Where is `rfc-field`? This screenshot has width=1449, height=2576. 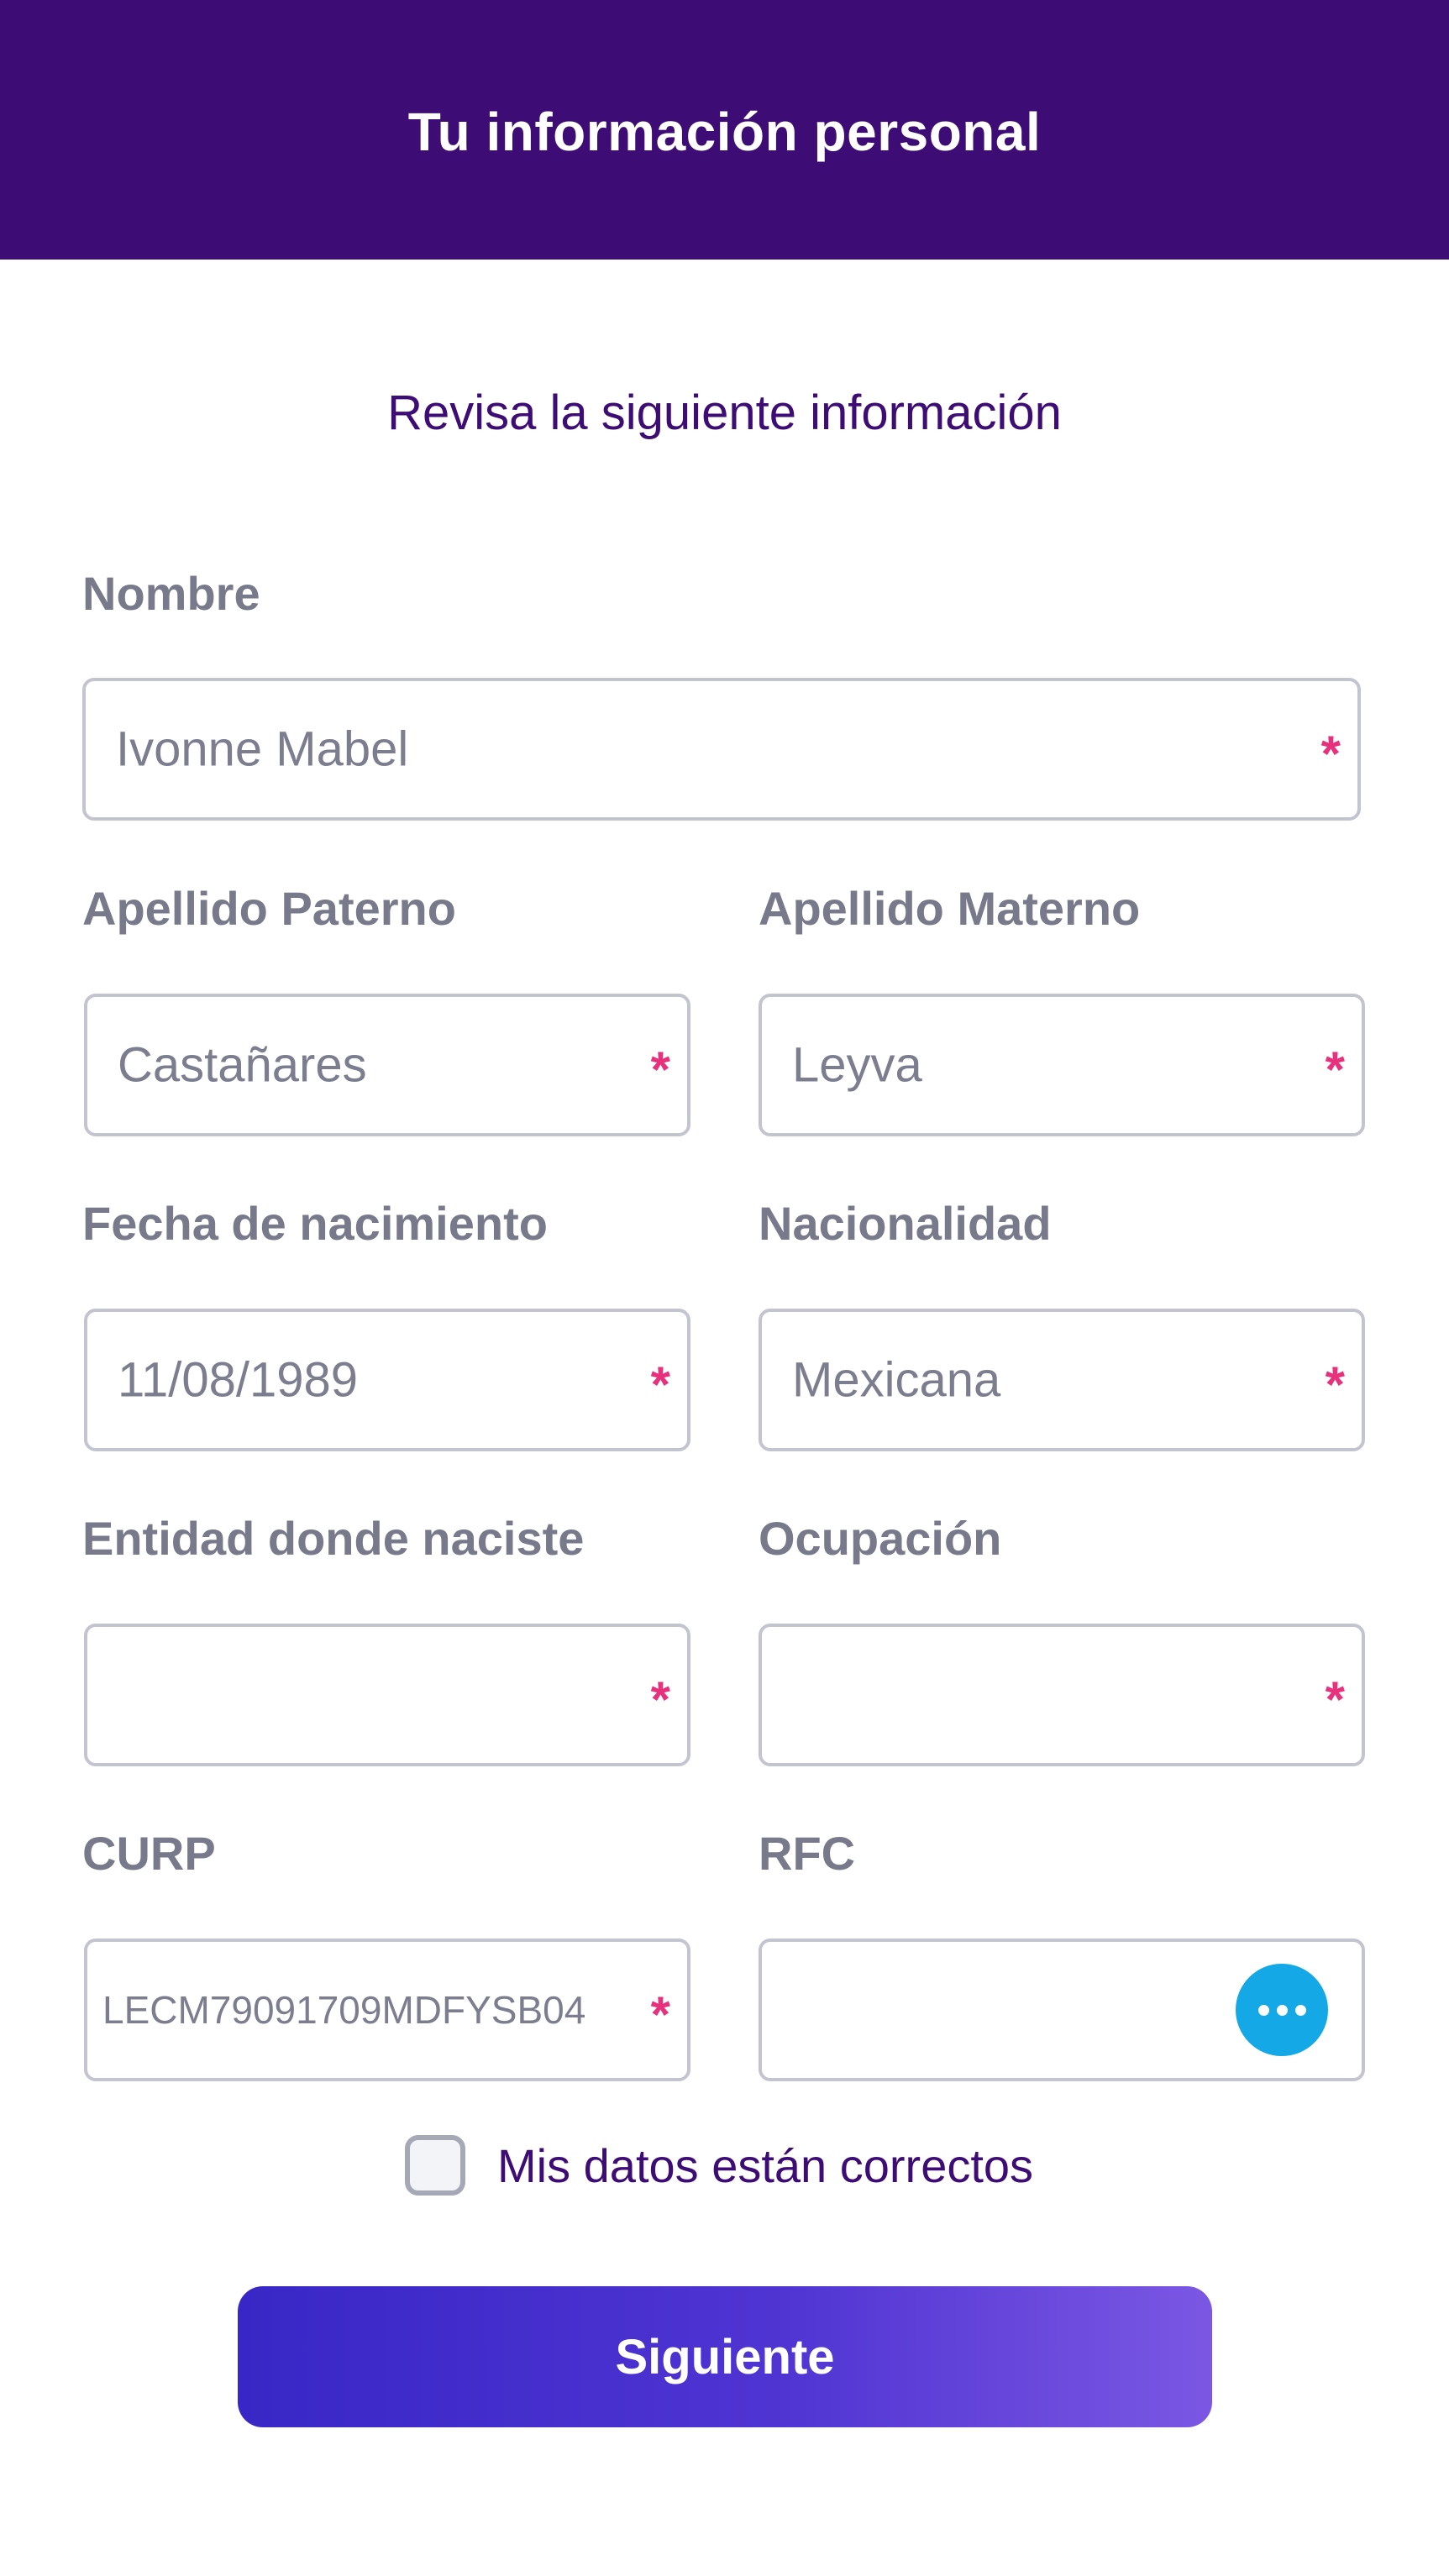
rfc-field is located at coordinates (1062, 2010).